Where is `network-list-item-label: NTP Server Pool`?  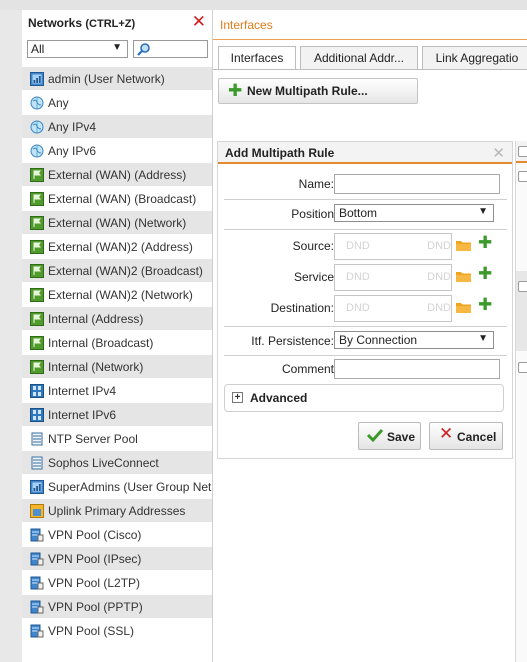
network-list-item-label: NTP Server Pool is located at coordinates (93, 438).